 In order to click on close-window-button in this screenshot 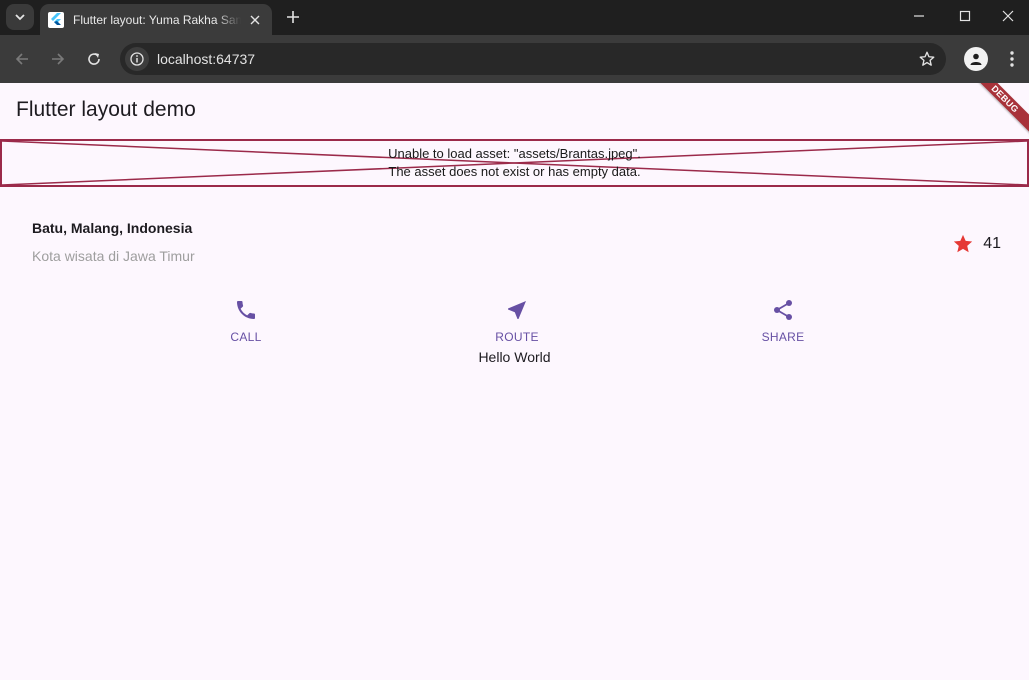, I will do `click(1007, 16)`.